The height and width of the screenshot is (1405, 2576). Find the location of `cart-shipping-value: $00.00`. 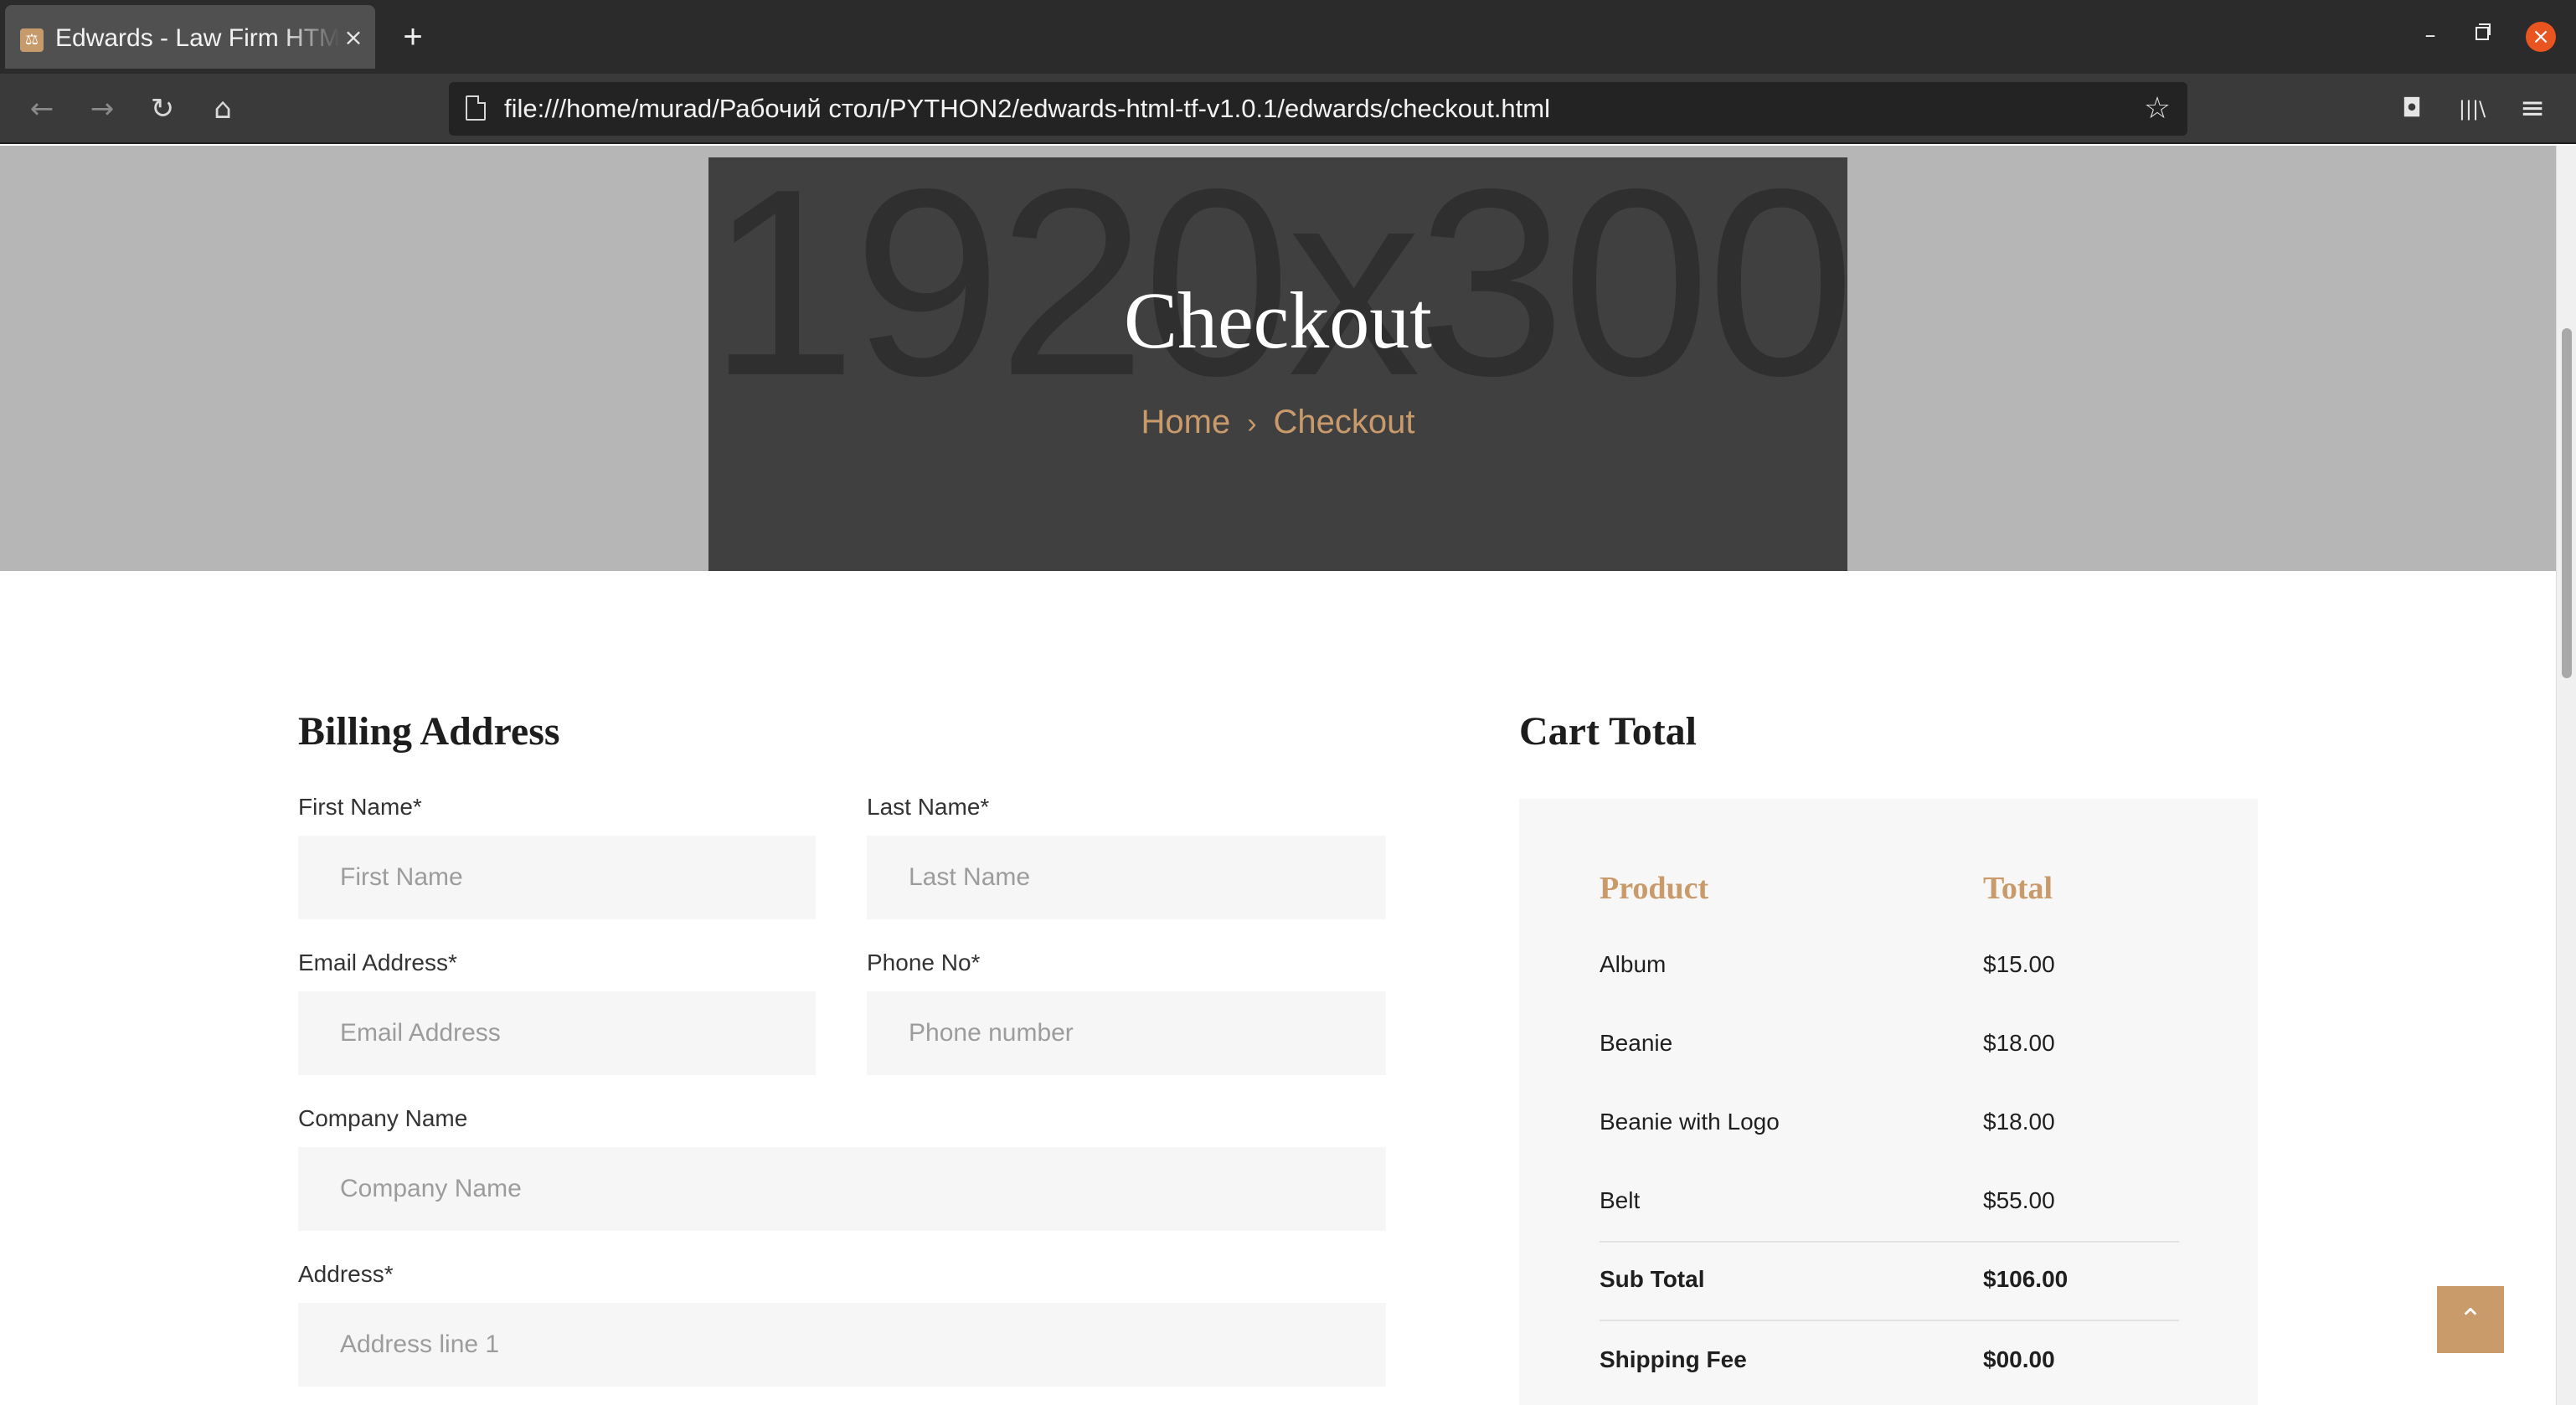

cart-shipping-value: $00.00 is located at coordinates (2019, 1359).